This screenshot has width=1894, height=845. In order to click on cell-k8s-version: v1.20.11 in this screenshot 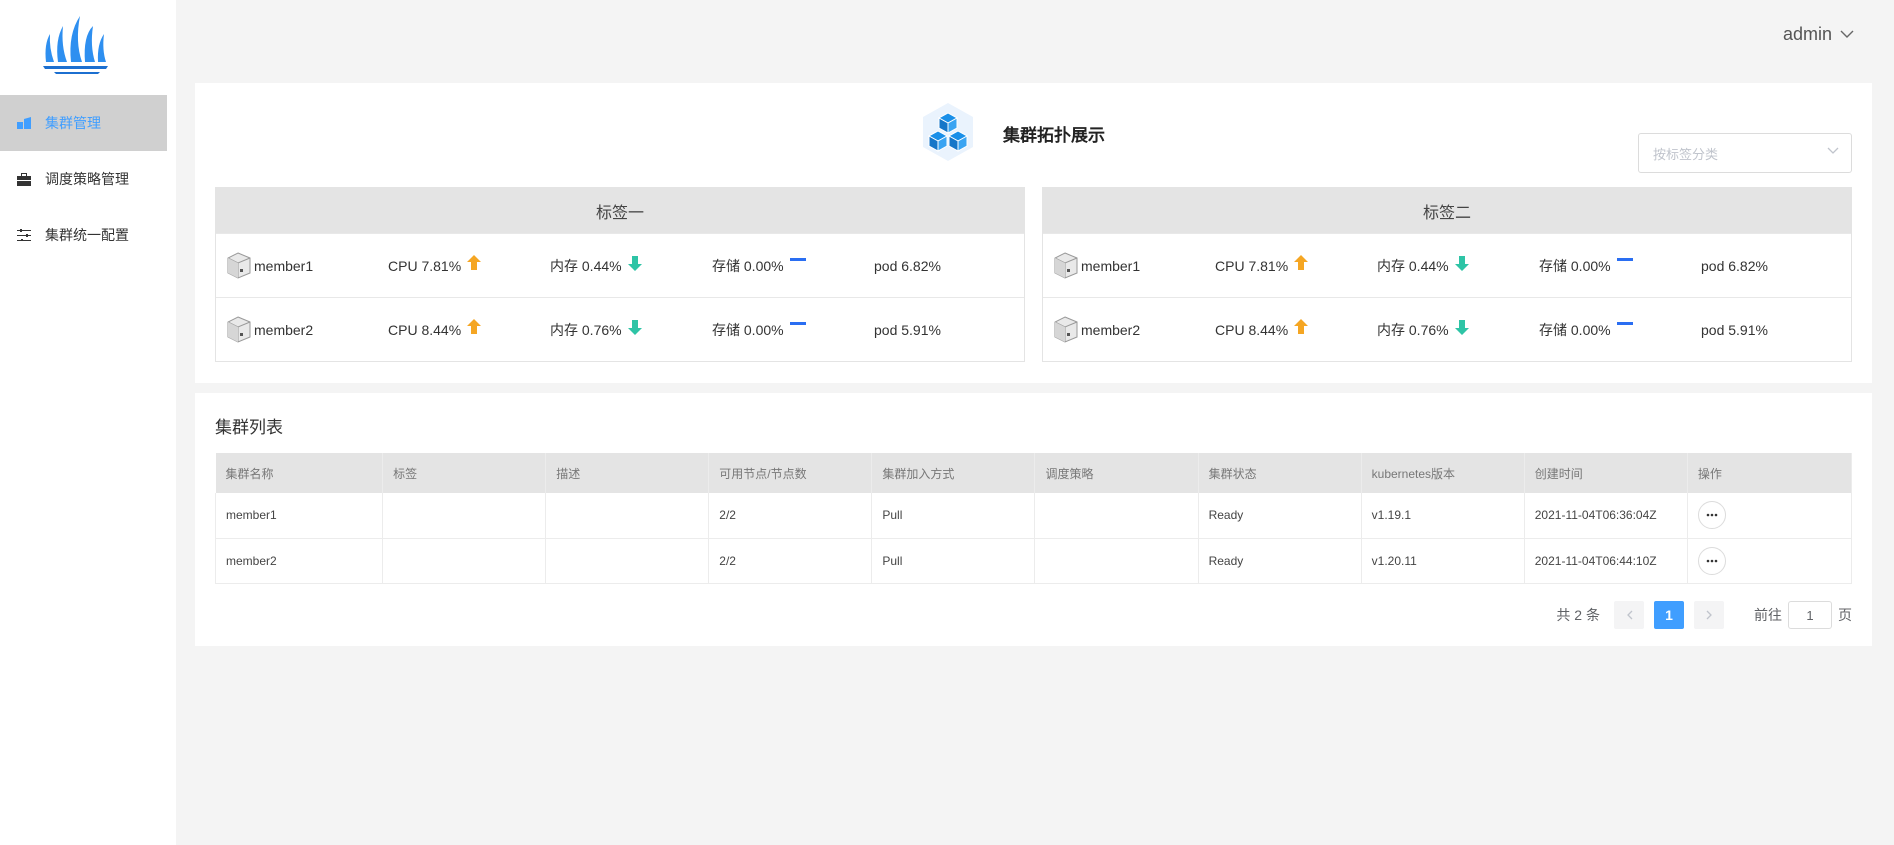, I will do `click(1443, 561)`.